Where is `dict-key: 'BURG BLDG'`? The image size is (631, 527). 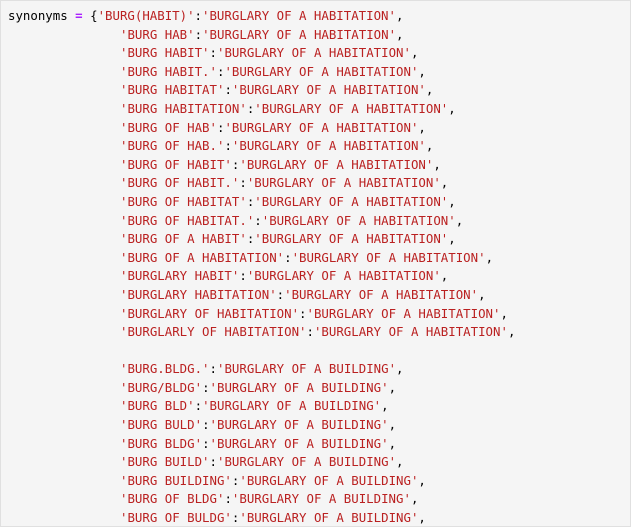 dict-key: 'BURG BLDG' is located at coordinates (161, 443).